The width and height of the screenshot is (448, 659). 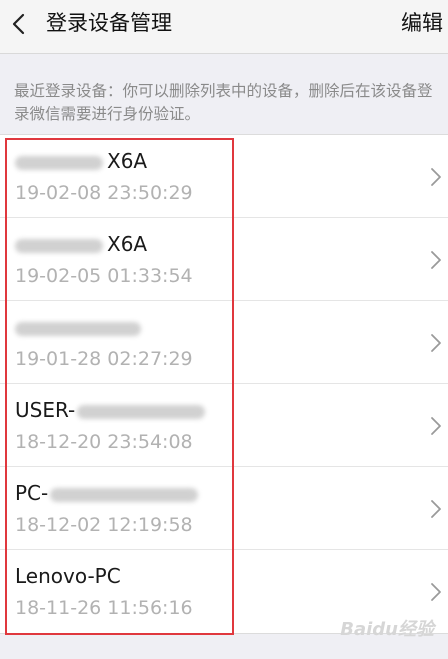 What do you see at coordinates (104, 193) in the screenshot?
I see `login-time: 19-02-08 23:50:29` at bounding box center [104, 193].